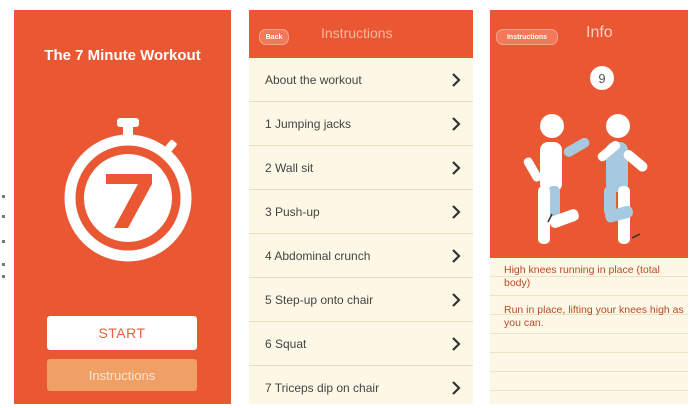  I want to click on step-number-badge: 9, so click(602, 78).